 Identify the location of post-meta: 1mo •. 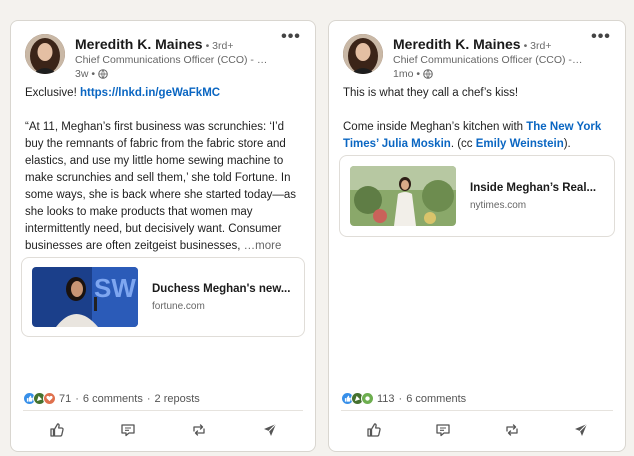
(489, 74).